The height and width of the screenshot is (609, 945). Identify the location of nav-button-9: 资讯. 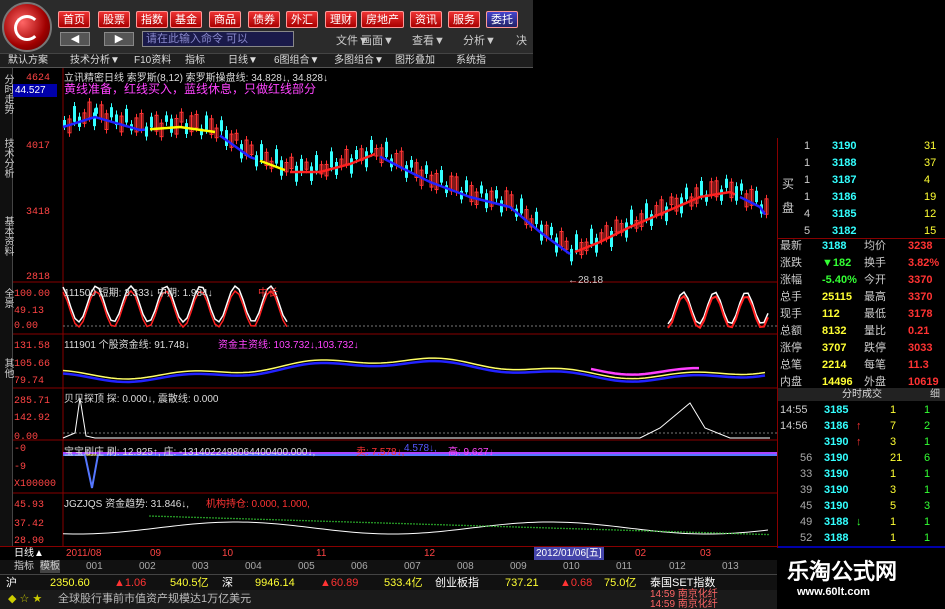
(426, 19).